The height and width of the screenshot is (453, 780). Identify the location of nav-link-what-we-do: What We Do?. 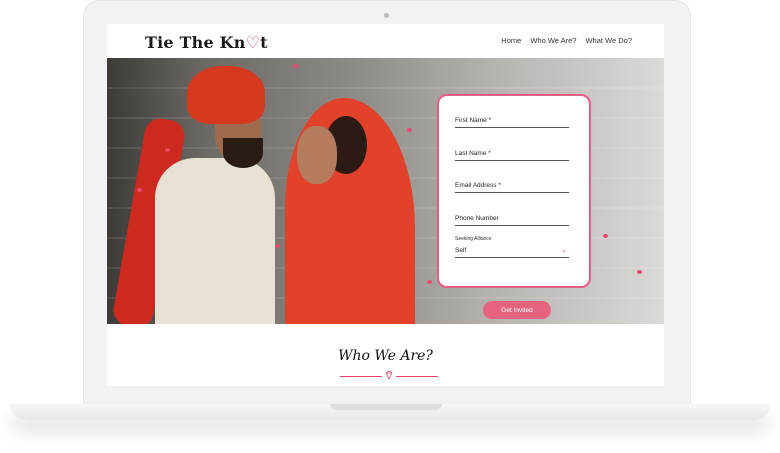
(608, 40).